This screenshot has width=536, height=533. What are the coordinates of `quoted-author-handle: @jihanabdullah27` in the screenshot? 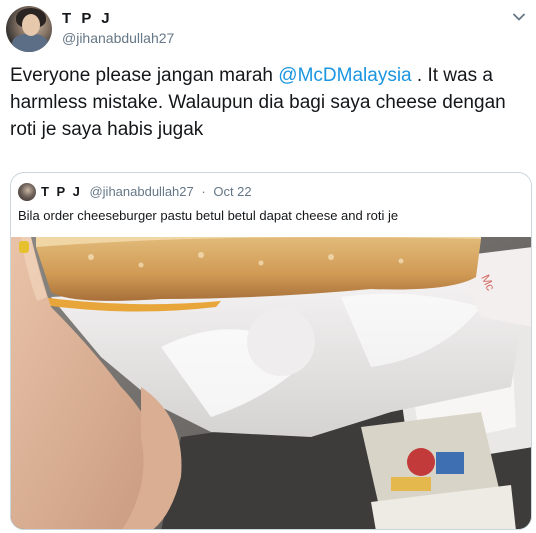 It's located at (141, 191).